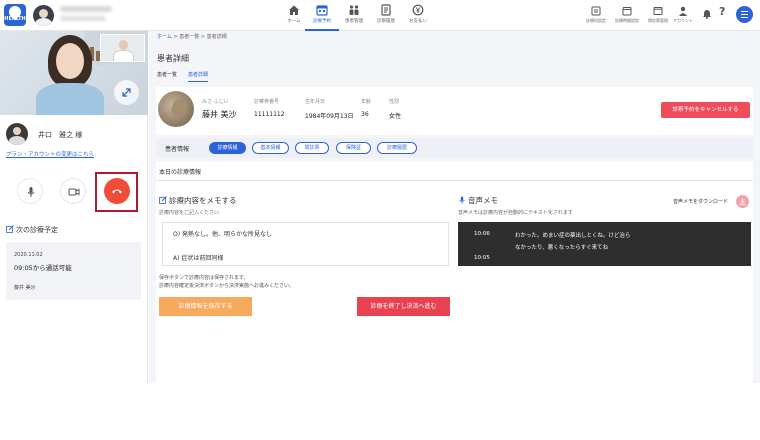 The width and height of the screenshot is (760, 440). I want to click on plan-account-link: プラン・アカウントの変更はこちら, so click(50, 154).